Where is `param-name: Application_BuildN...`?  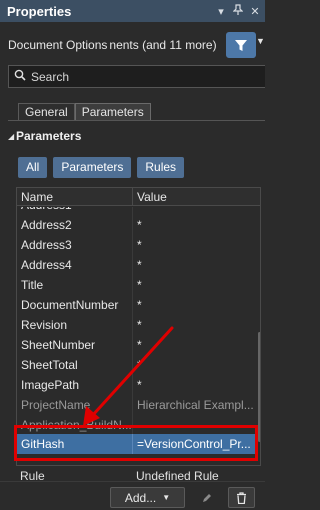
param-name: Application_BuildN... is located at coordinates (75, 425).